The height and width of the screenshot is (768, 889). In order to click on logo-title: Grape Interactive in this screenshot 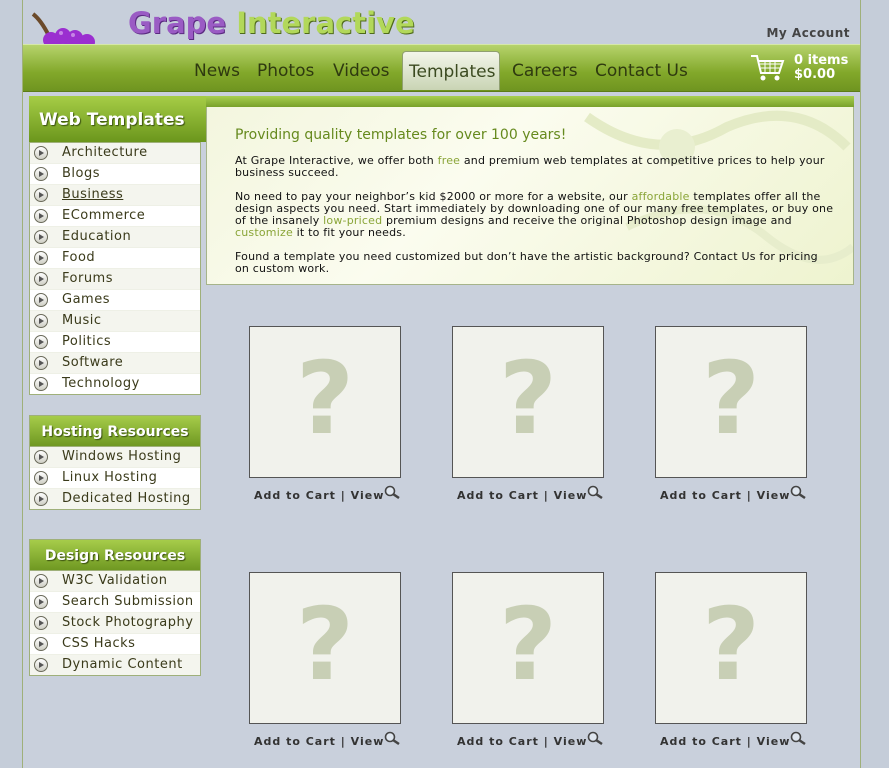, I will do `click(271, 23)`.